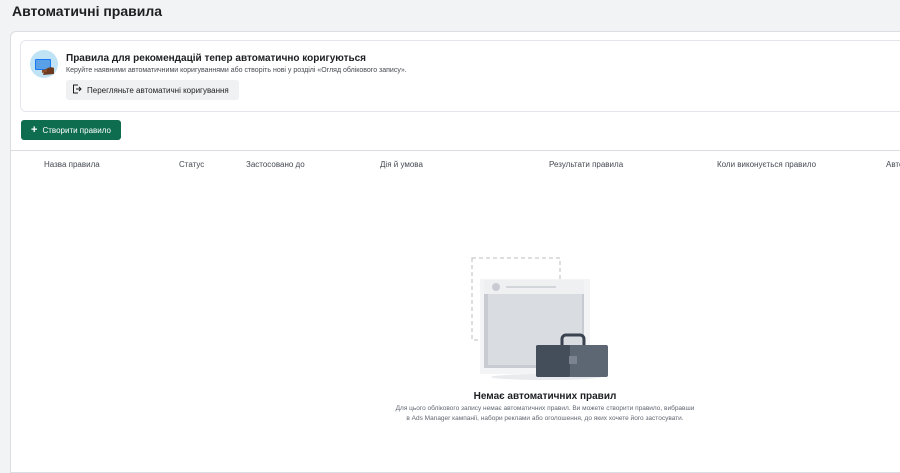 This screenshot has height=473, width=900. I want to click on table-divider, so click(455, 150).